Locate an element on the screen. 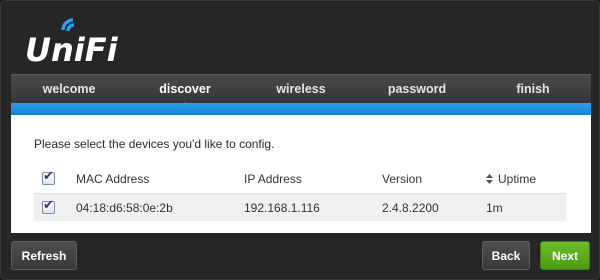  step-label: wireless is located at coordinates (301, 89).